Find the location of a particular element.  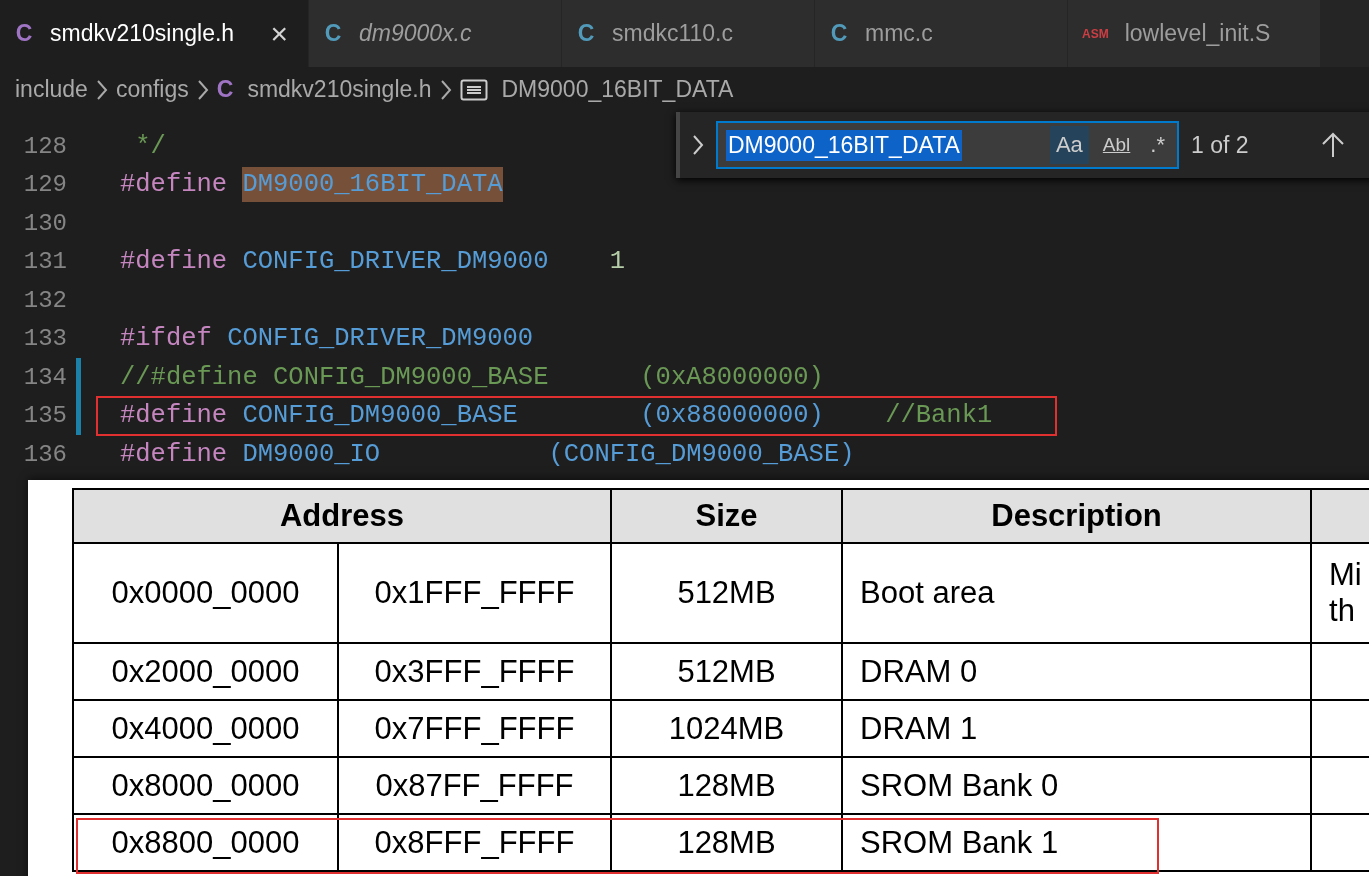

table-cell: SROM Bank 0 is located at coordinates (1076, 785).